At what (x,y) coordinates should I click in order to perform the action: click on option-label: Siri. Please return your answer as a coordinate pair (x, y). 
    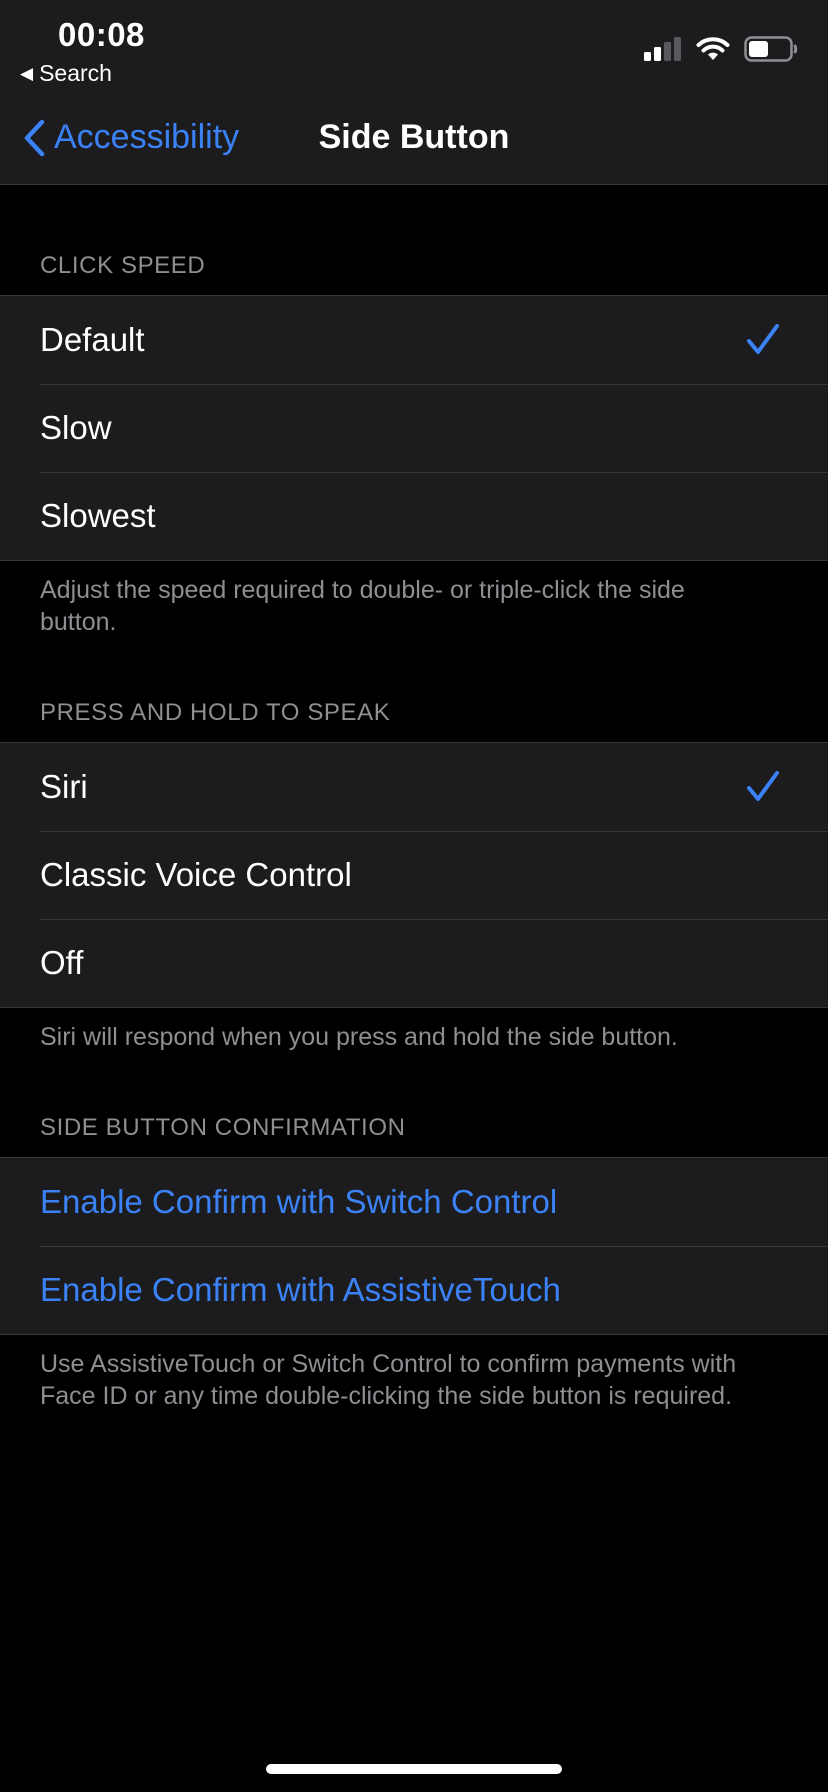
    Looking at the image, I should click on (64, 786).